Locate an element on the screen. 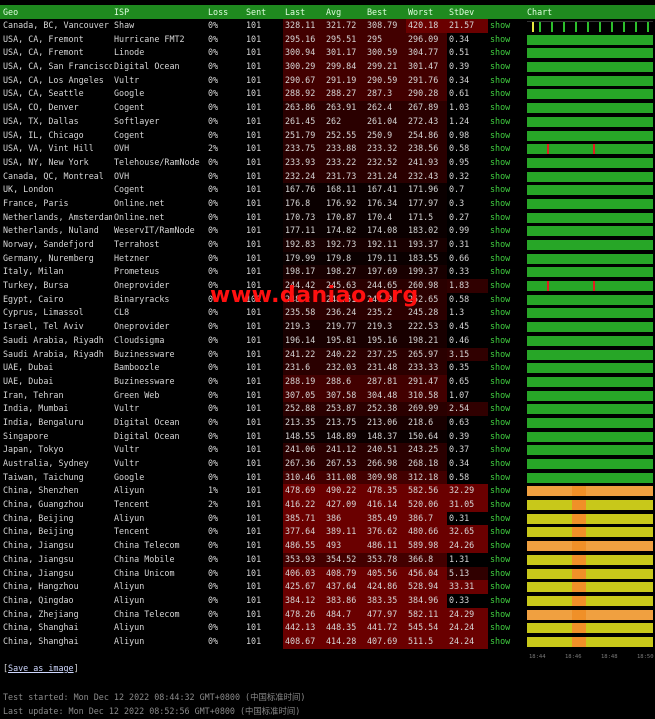 This screenshot has height=719, width=655. save-as-image-link: Save as image is located at coordinates (41, 668).